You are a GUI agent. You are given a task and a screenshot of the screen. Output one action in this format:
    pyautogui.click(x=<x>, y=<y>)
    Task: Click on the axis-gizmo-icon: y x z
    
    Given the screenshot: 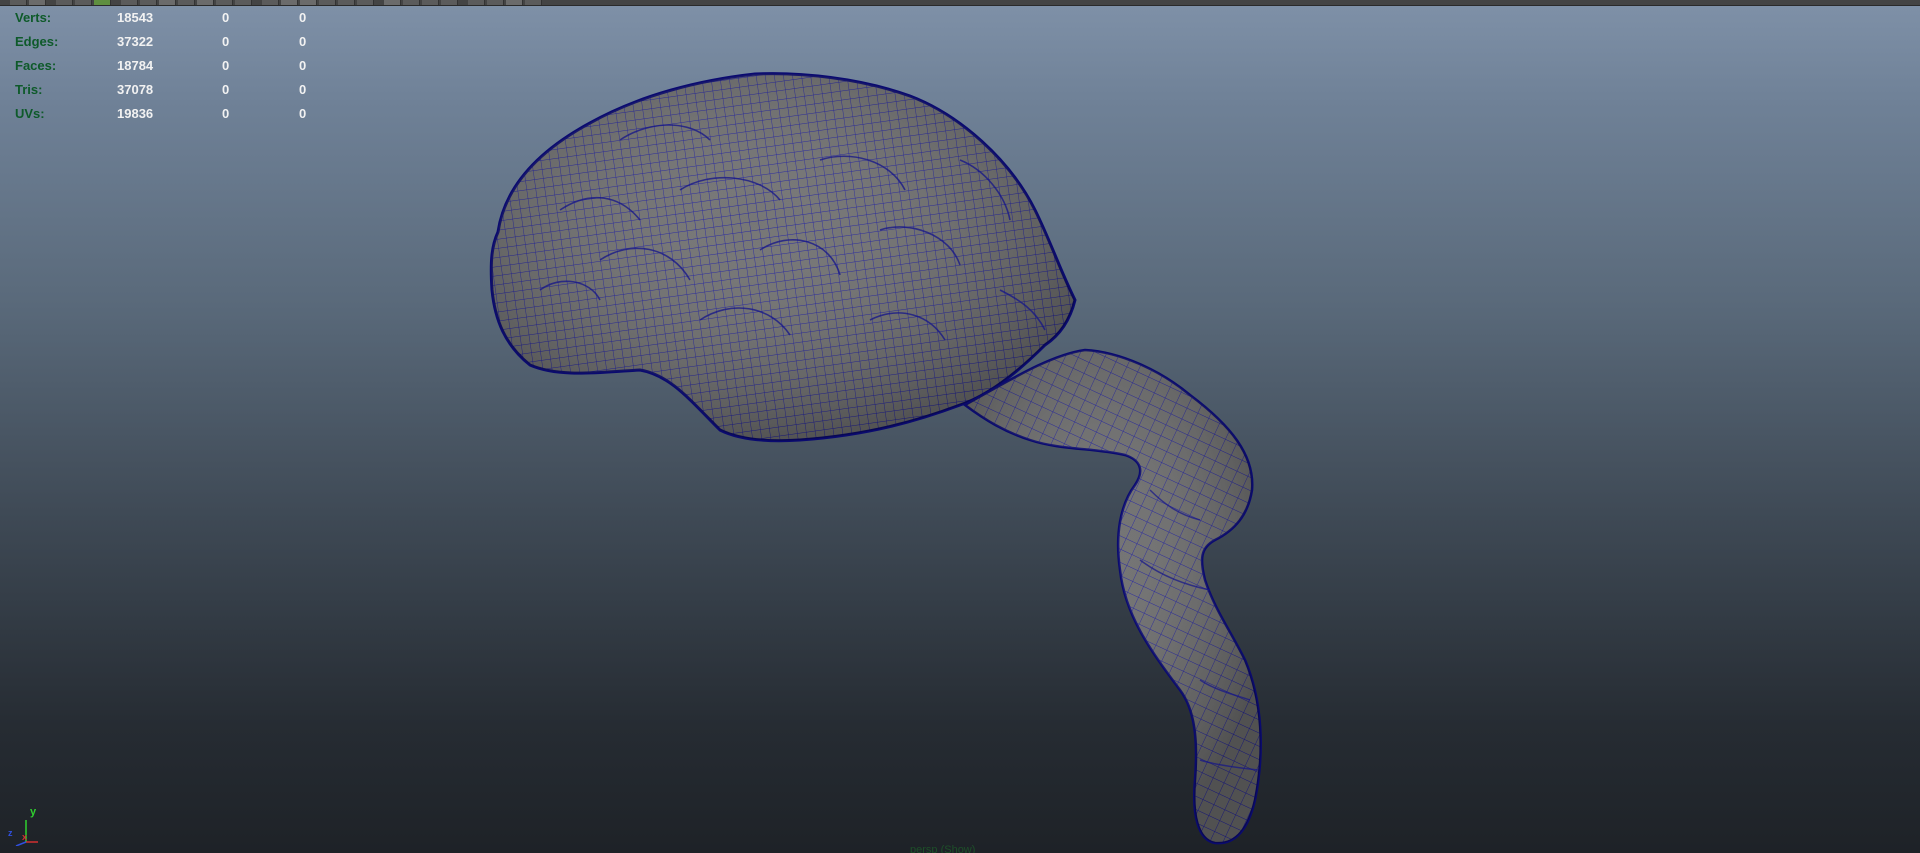 What is the action you would take?
    pyautogui.click(x=26, y=826)
    